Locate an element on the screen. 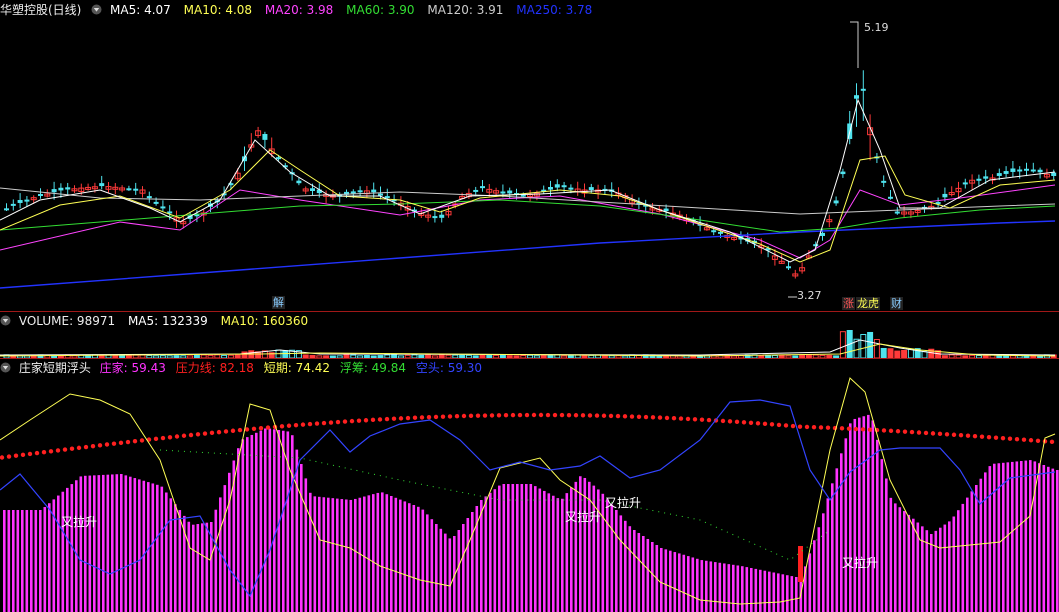 This screenshot has width=1059, height=612. marker-cai: 财 is located at coordinates (896, 303).